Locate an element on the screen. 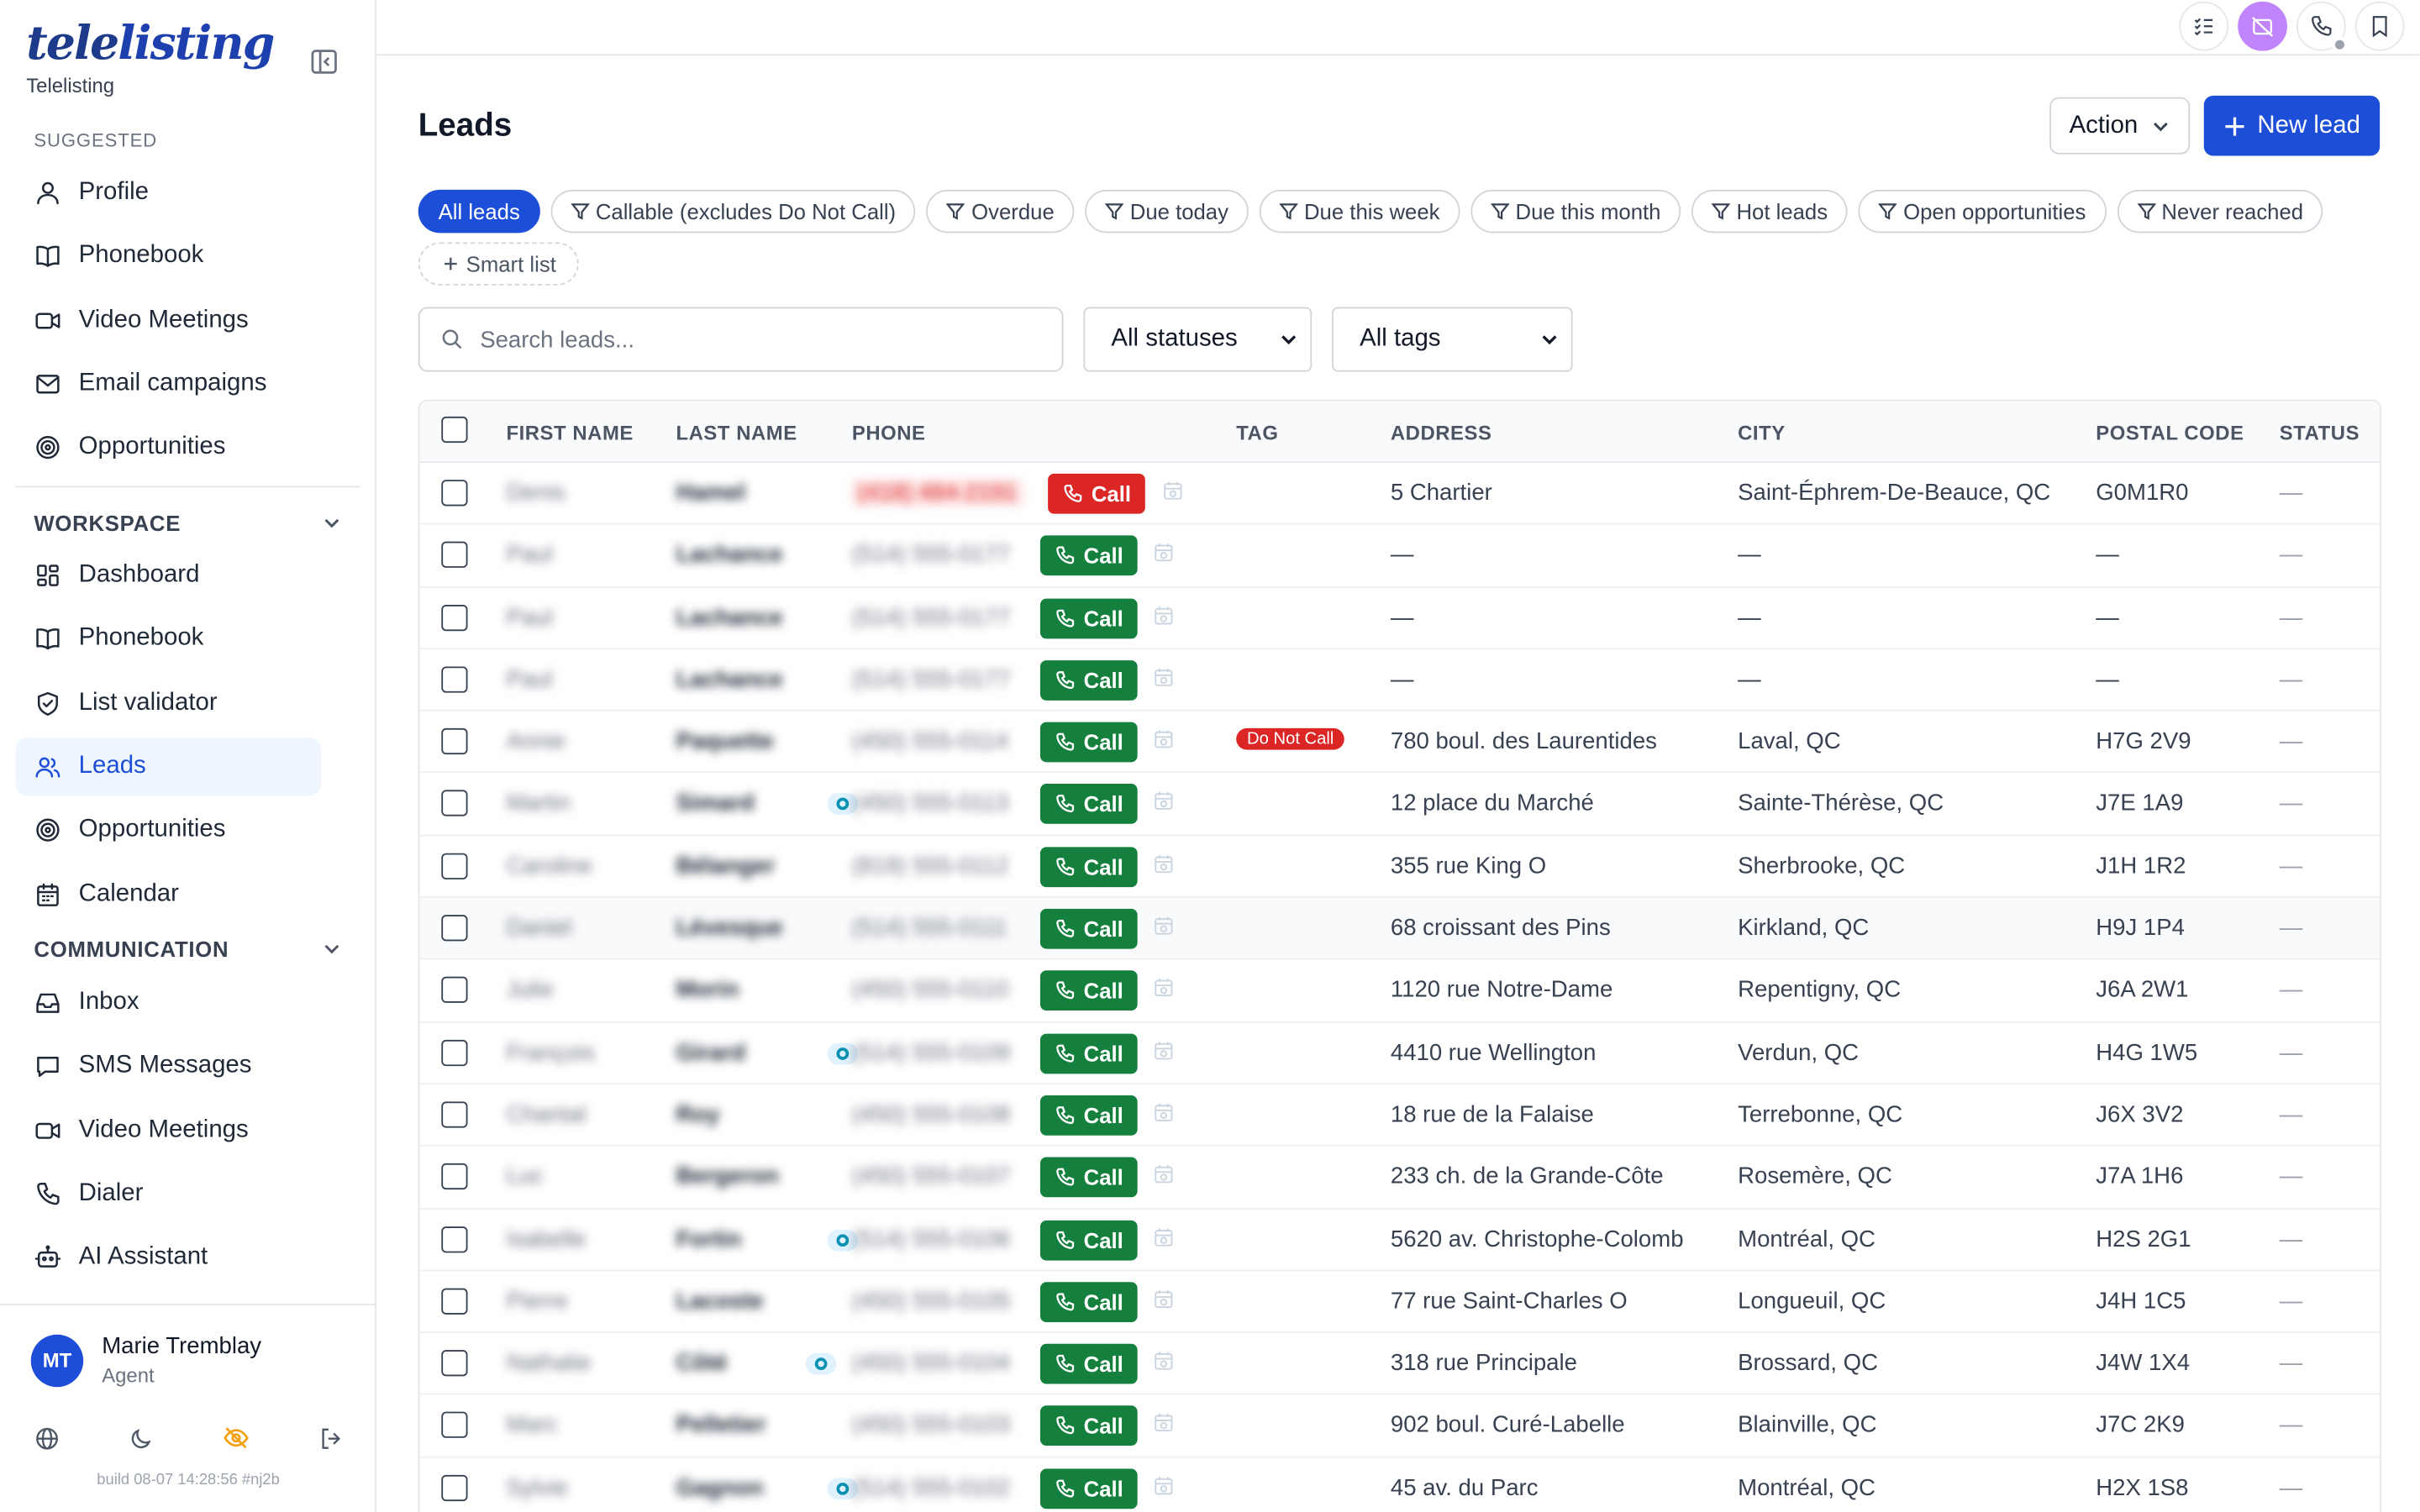 This screenshot has width=2420, height=1512. search-box is located at coordinates (741, 339).